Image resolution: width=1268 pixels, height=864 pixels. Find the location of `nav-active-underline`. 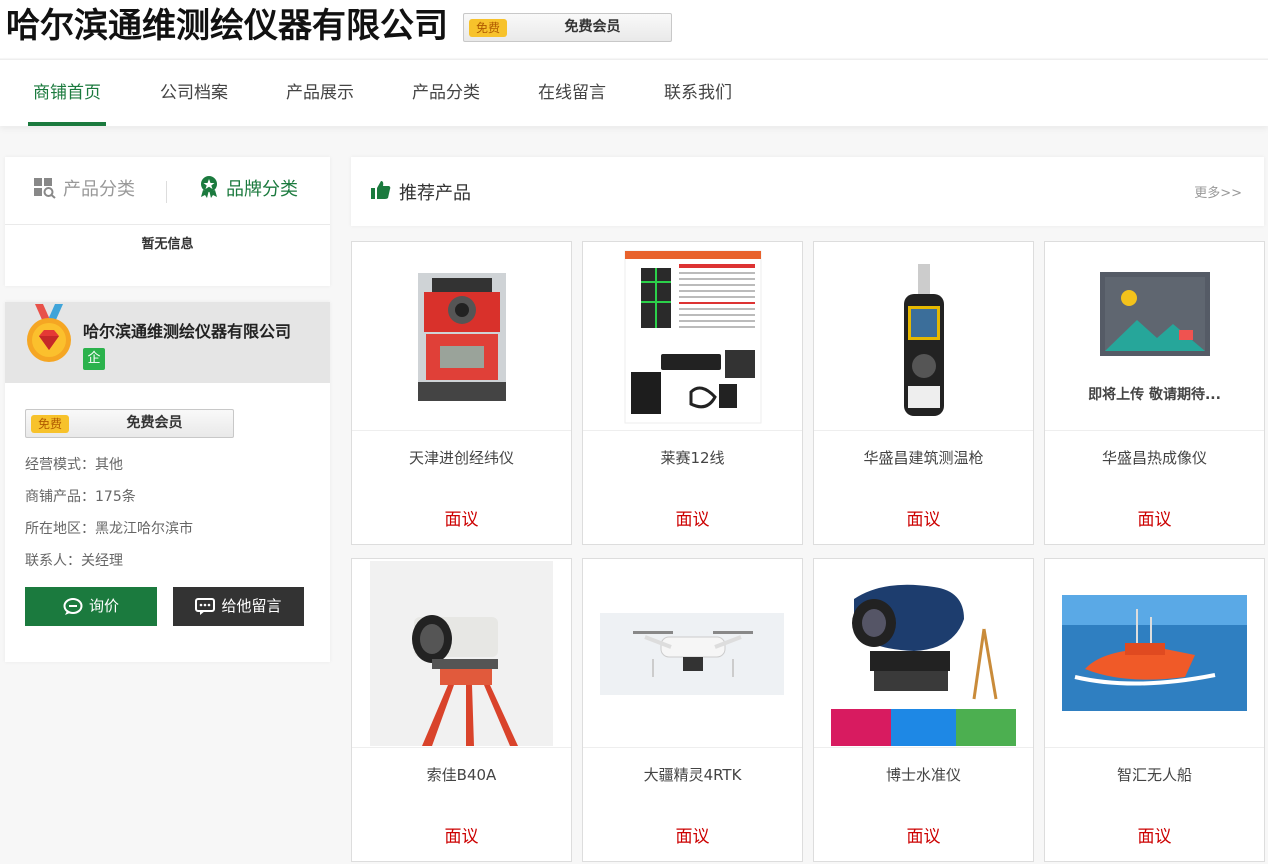

nav-active-underline is located at coordinates (67, 124).